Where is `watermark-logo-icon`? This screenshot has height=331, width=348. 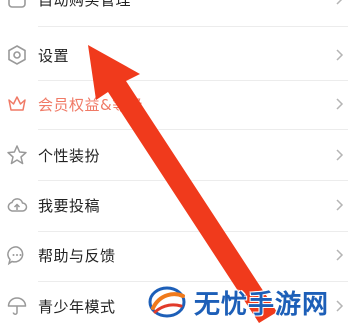 watermark-logo-icon is located at coordinates (167, 302).